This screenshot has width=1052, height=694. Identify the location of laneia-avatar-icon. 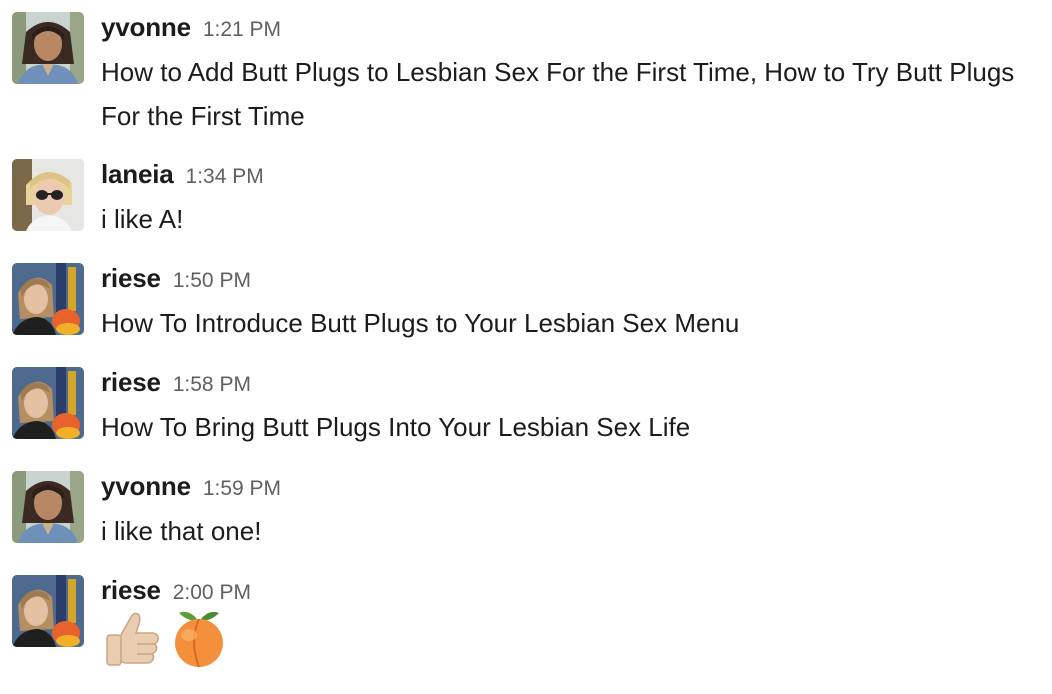
(48, 195).